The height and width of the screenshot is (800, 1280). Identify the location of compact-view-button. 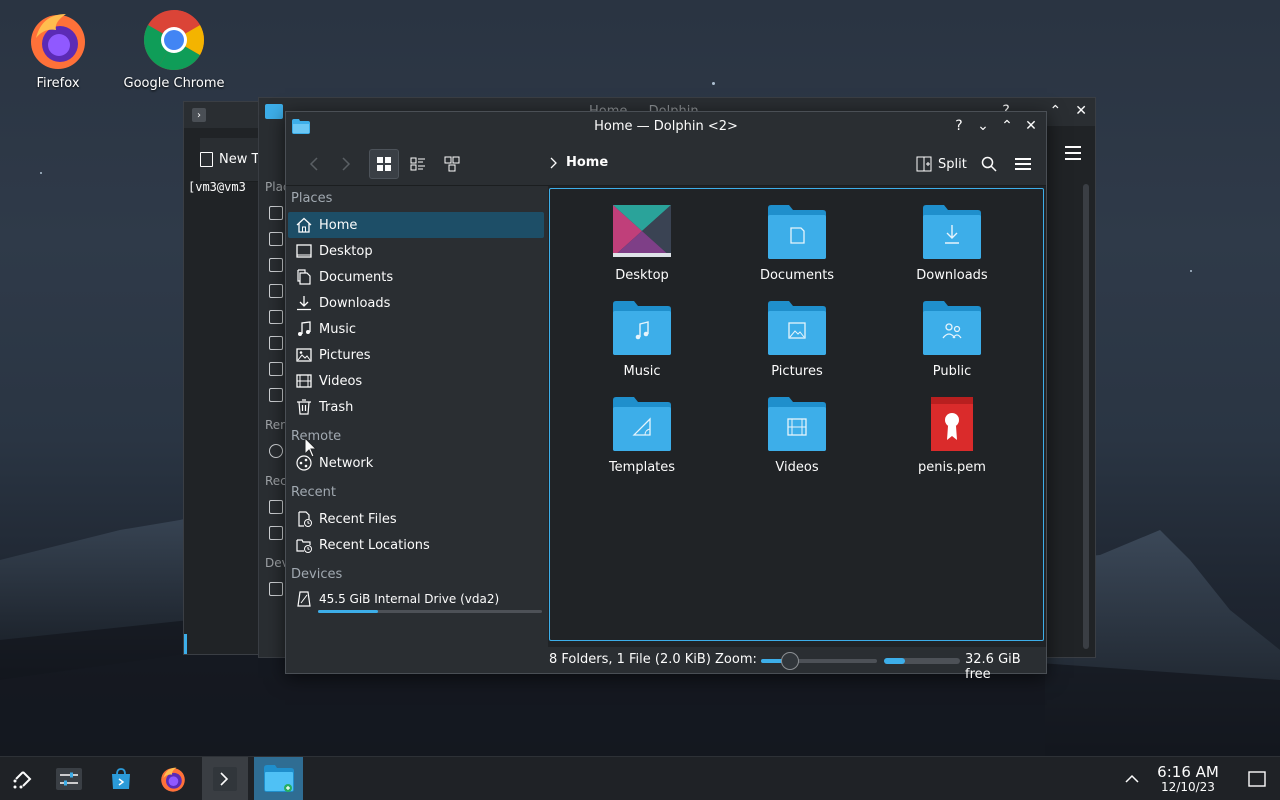
(418, 164).